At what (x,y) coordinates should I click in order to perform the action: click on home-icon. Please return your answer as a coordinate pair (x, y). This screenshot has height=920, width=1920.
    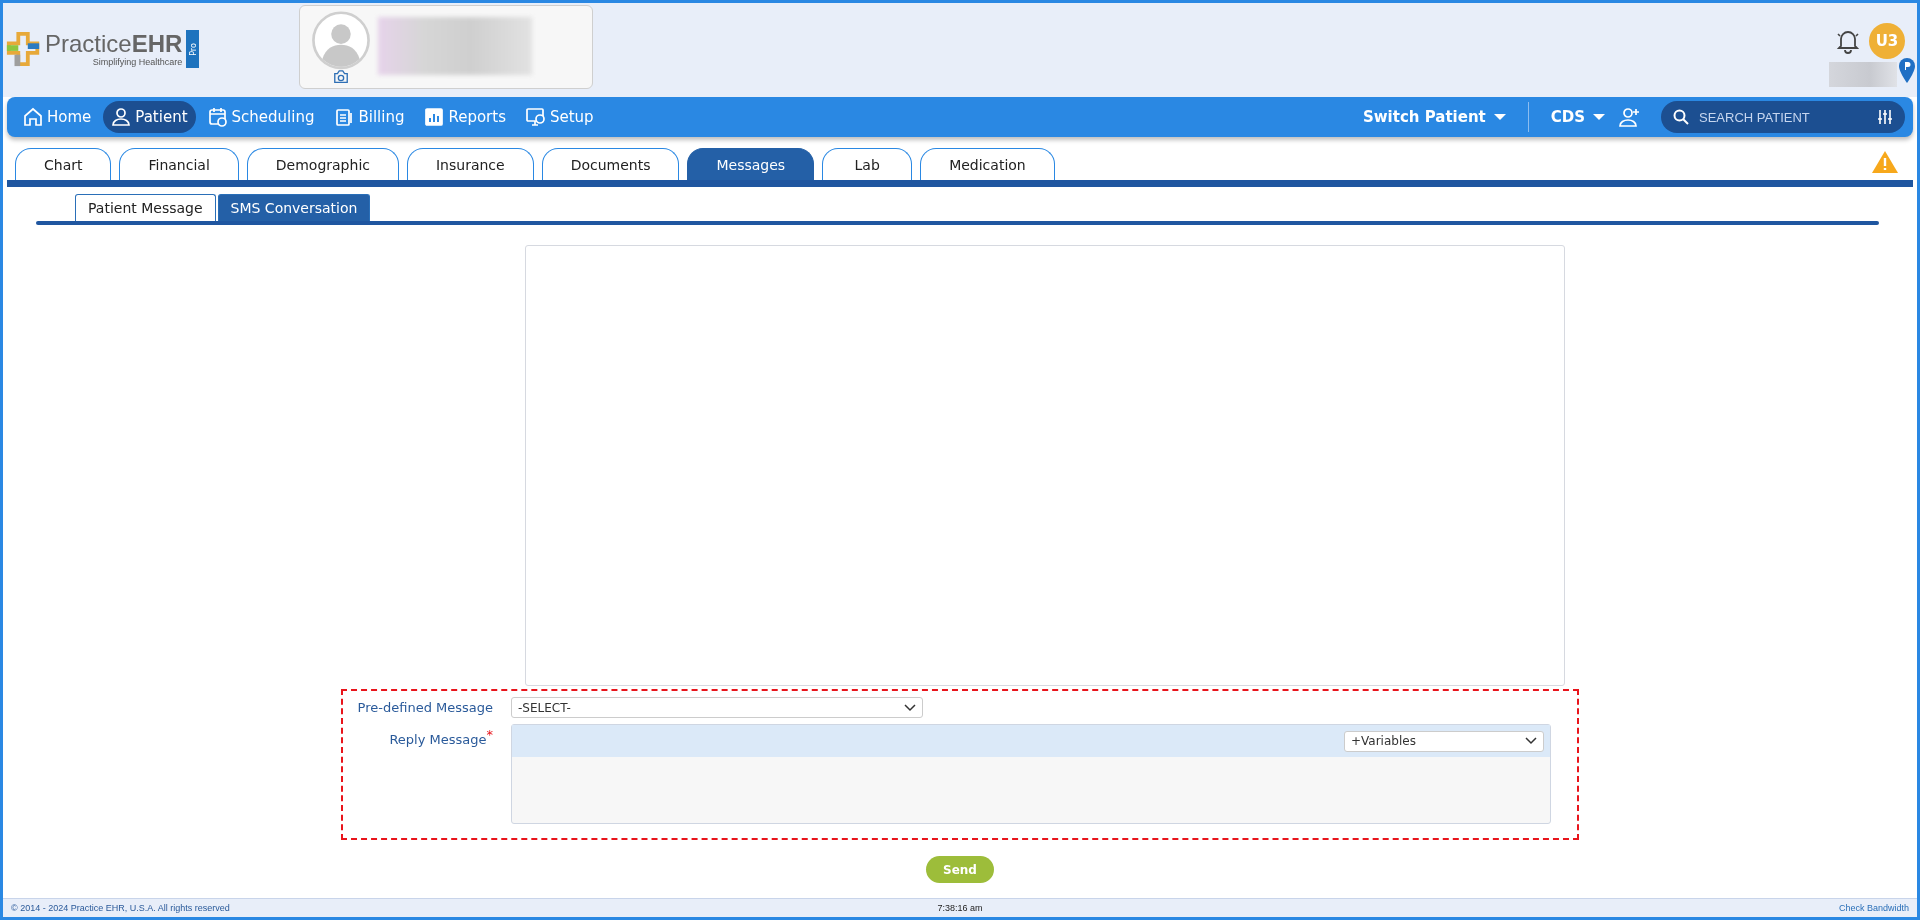
    Looking at the image, I should click on (33, 117).